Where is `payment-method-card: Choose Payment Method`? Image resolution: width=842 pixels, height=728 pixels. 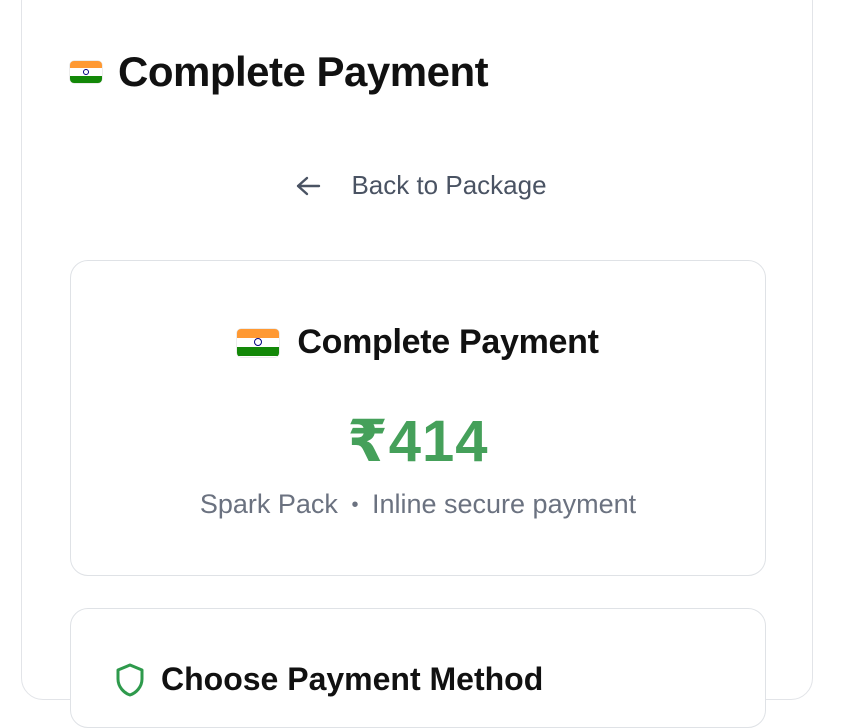 payment-method-card: Choose Payment Method is located at coordinates (418, 668).